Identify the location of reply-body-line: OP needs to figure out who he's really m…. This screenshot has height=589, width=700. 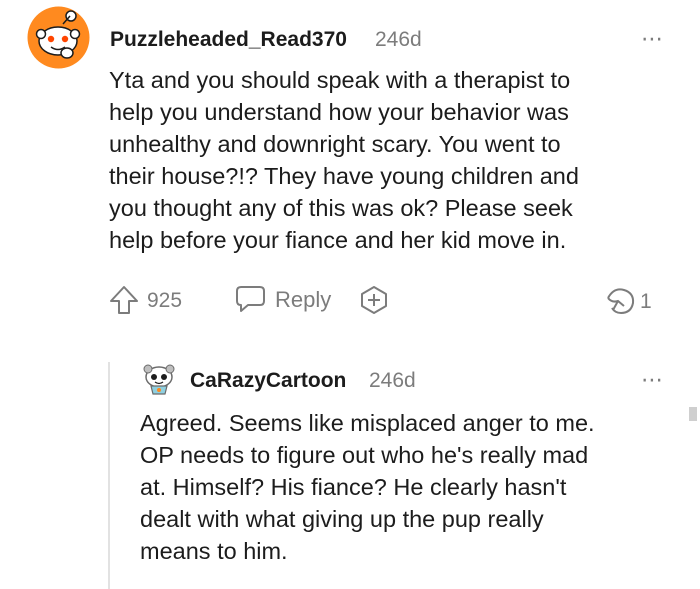
(364, 455).